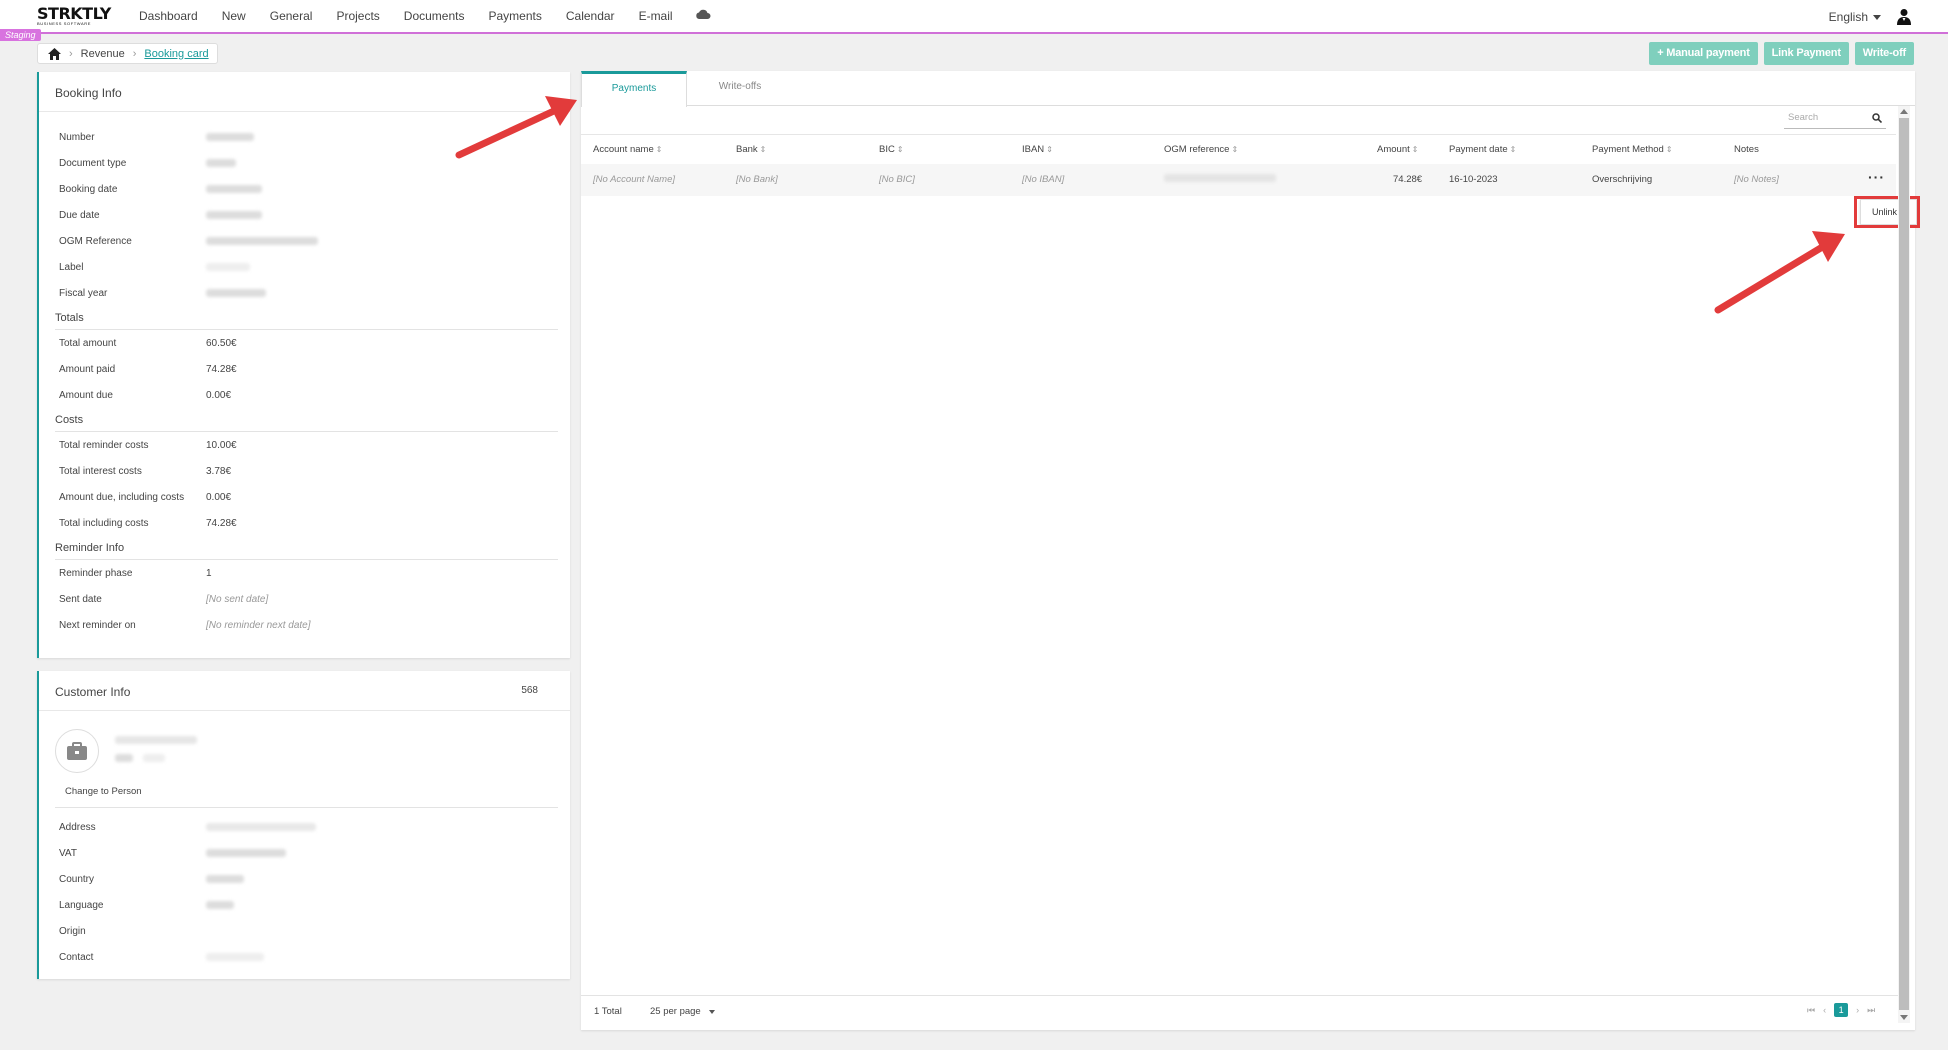  What do you see at coordinates (135, 573) in the screenshot?
I see `reminder-phase-row: Reminder phase 1` at bounding box center [135, 573].